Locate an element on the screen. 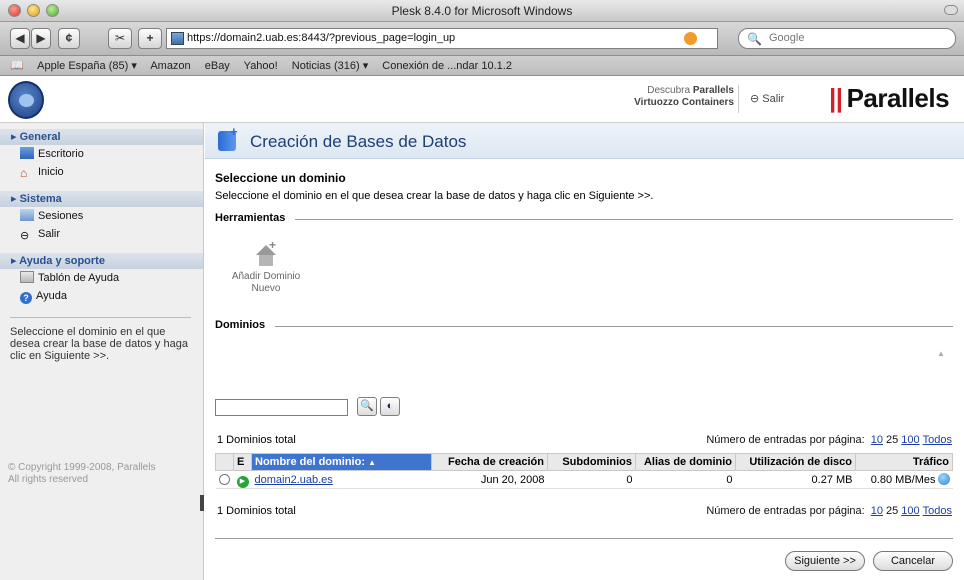 The image size is (964, 580). reload-button: ¢ is located at coordinates (69, 38).